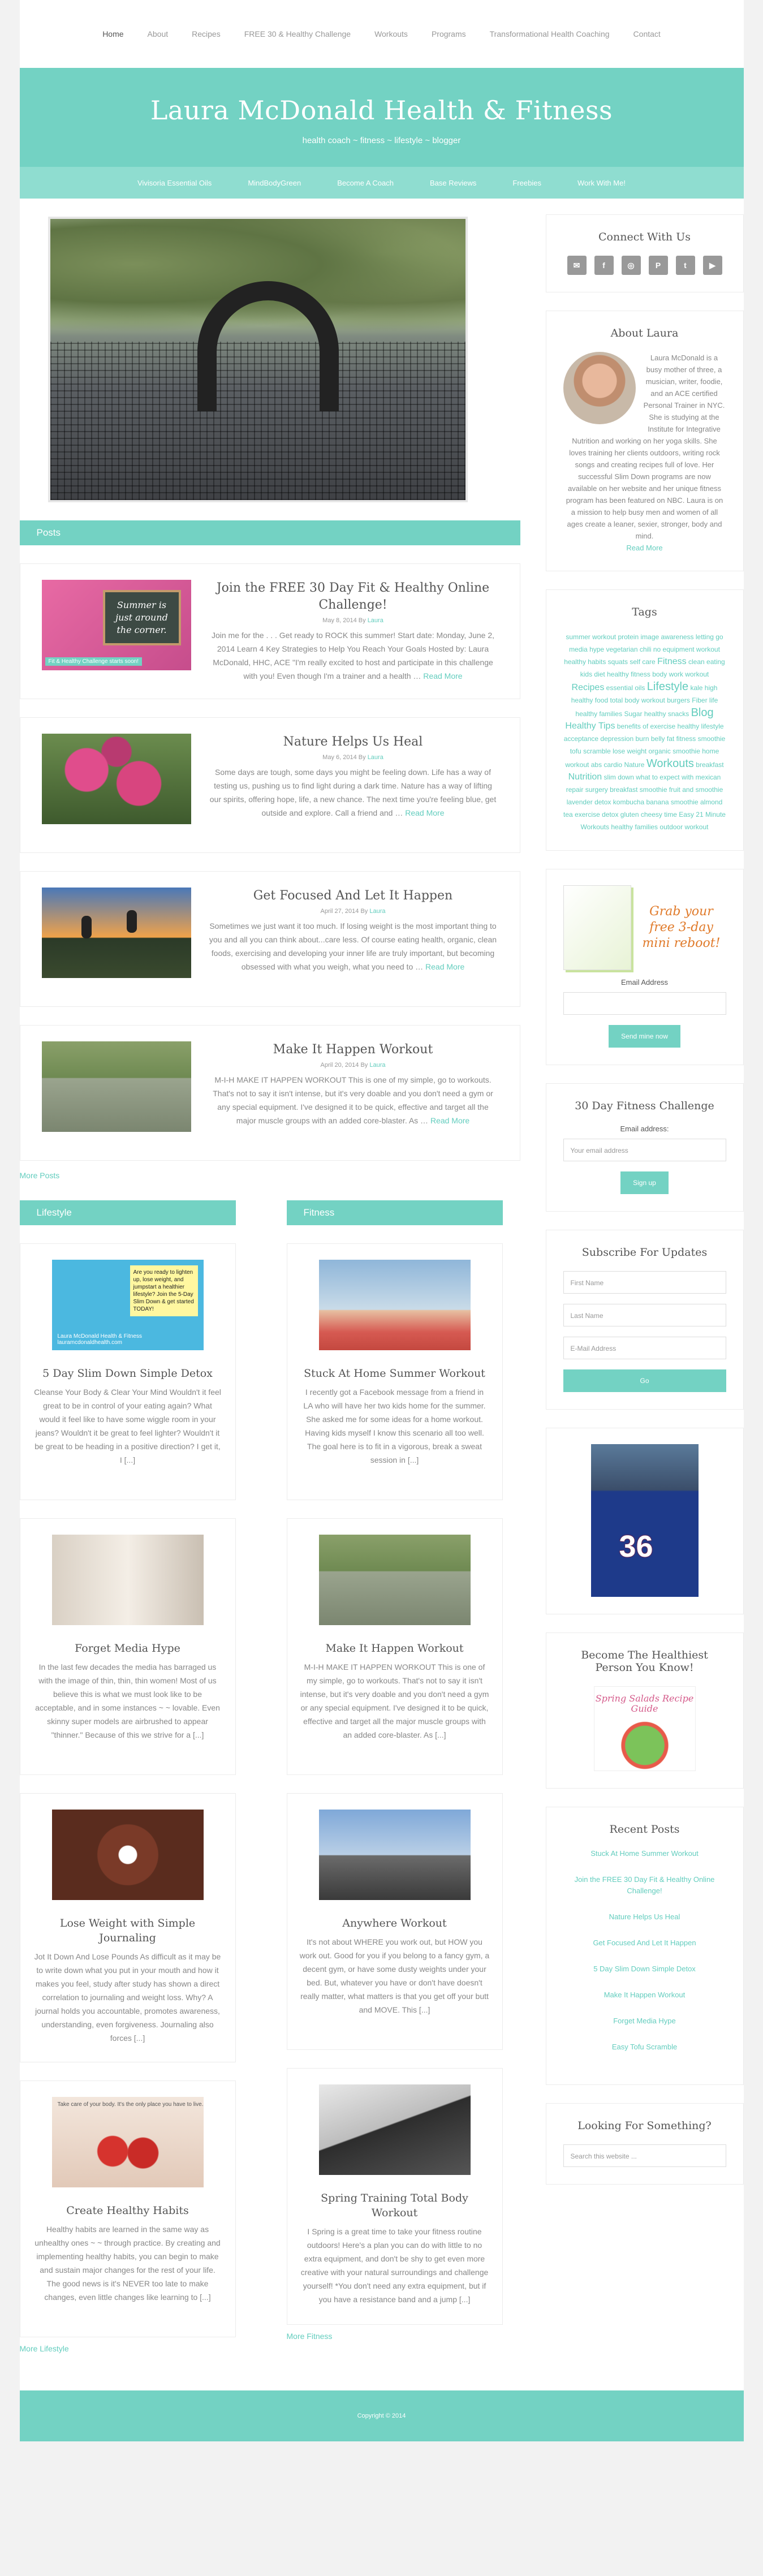  I want to click on tag-link: Fiber, so click(699, 700).